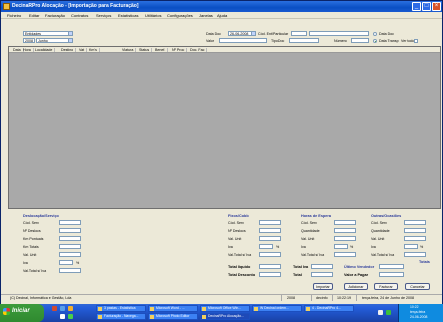 The image size is (443, 322). I want to click on menu-janelas: Janelas, so click(206, 15).